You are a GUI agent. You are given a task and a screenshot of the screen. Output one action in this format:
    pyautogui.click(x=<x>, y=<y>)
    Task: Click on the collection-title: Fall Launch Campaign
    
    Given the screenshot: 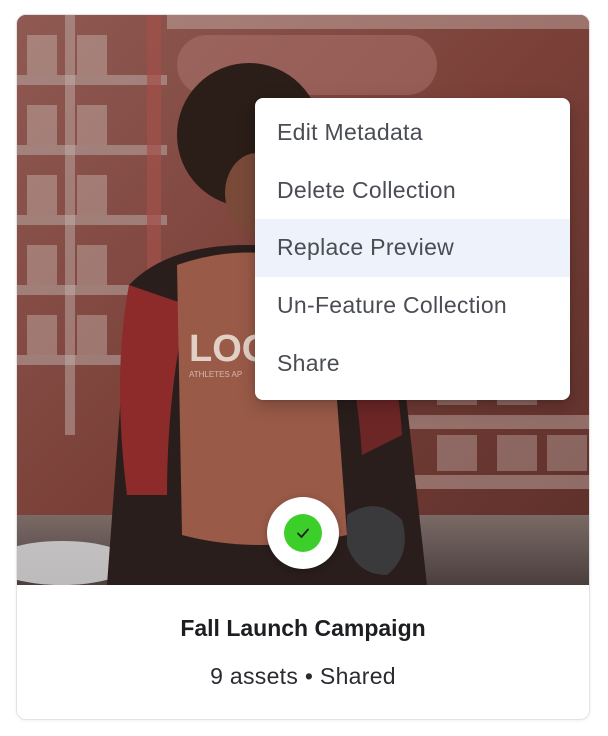 What is the action you would take?
    pyautogui.click(x=303, y=628)
    